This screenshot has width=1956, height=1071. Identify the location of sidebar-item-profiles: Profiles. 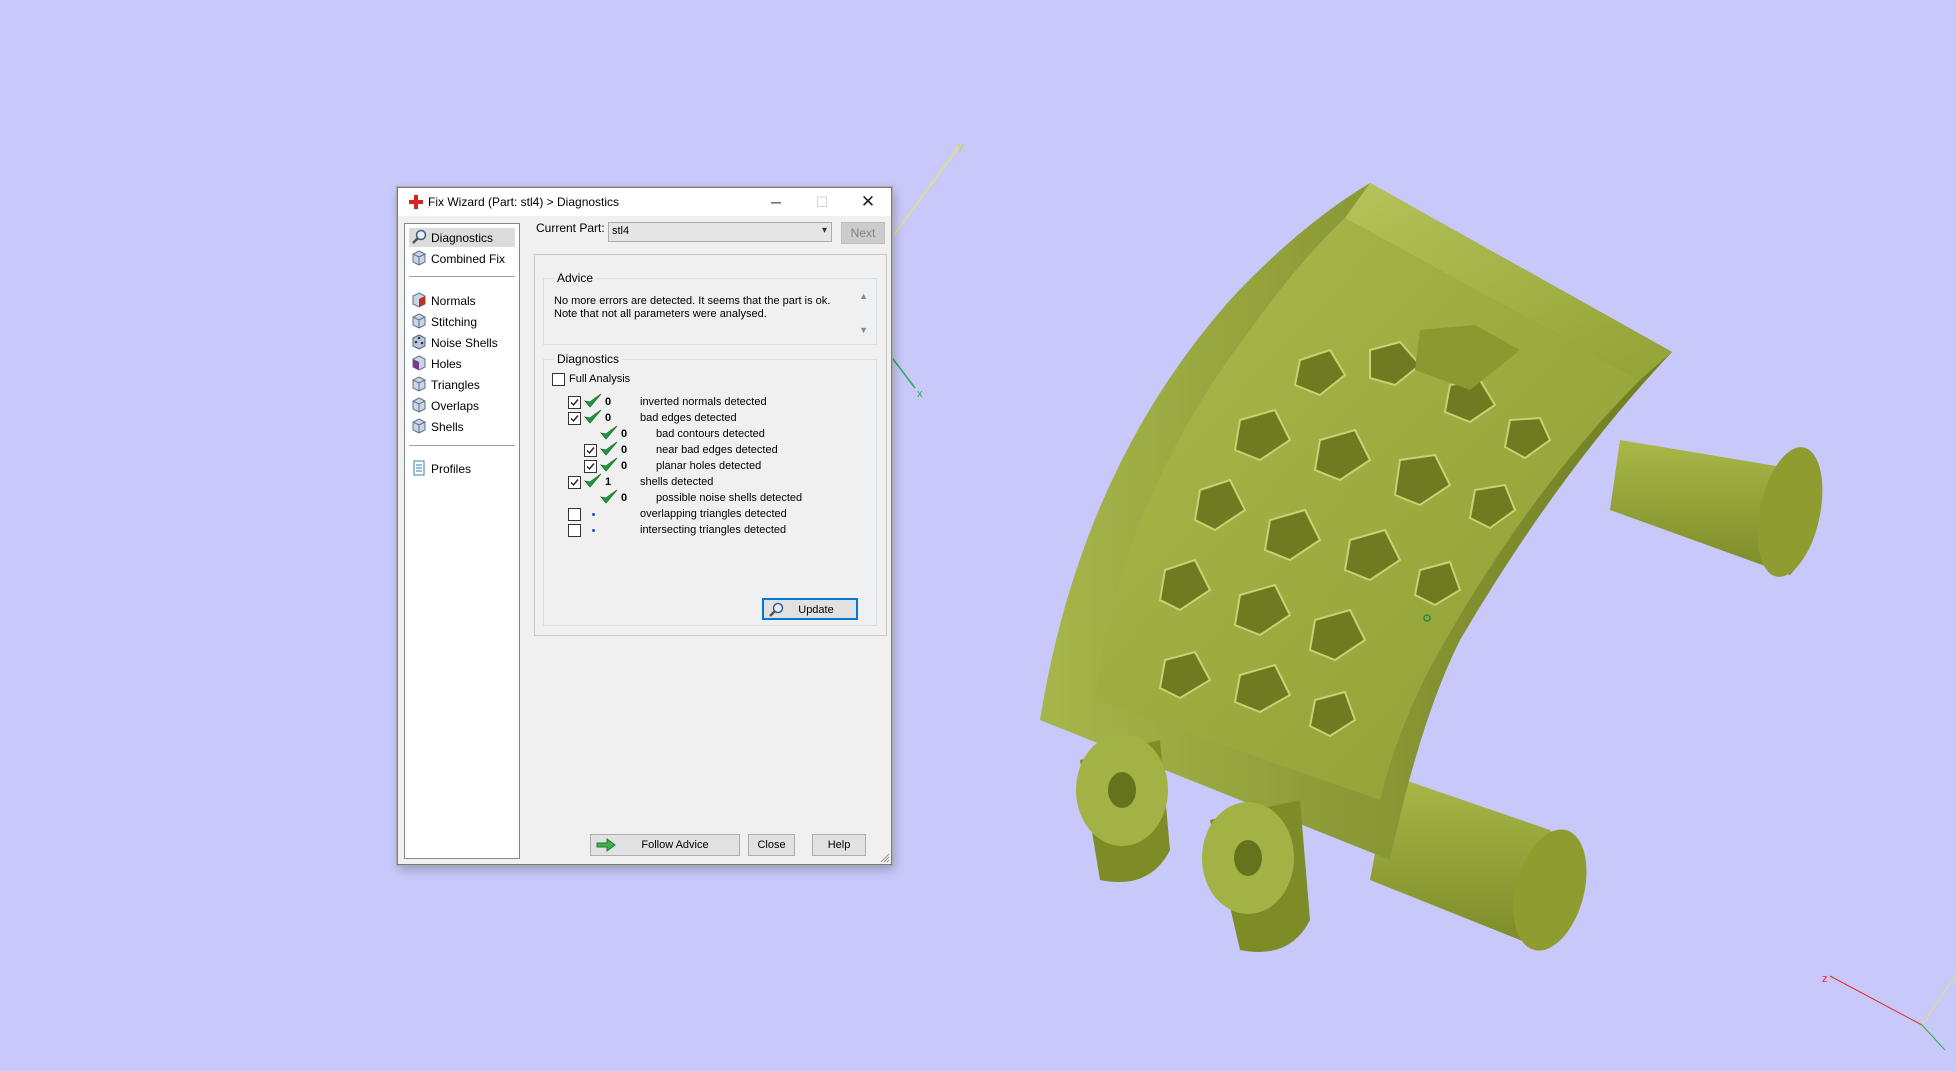
(462, 468).